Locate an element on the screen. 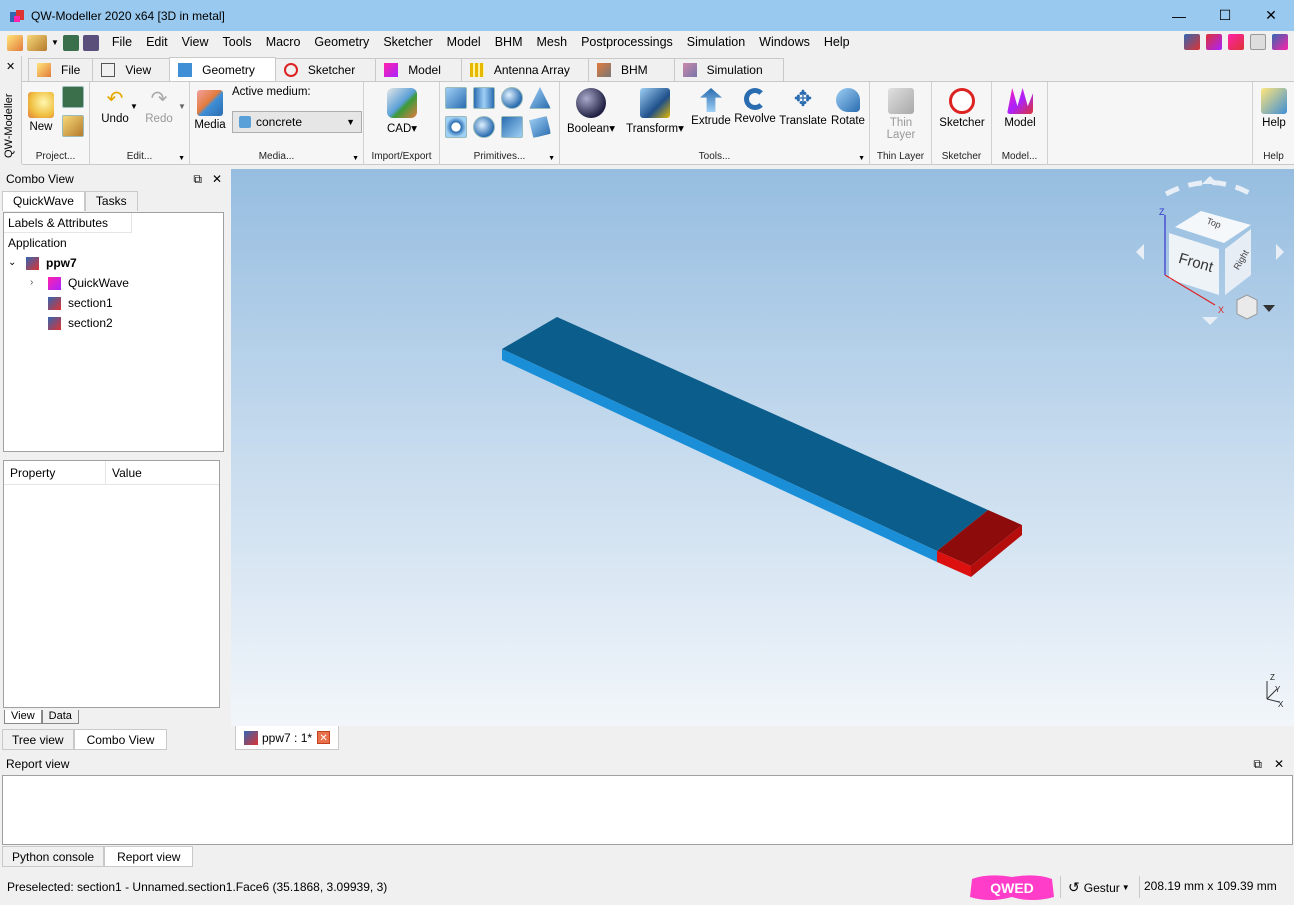 This screenshot has height=905, width=1294. help-button: Help is located at coordinates (1274, 108).